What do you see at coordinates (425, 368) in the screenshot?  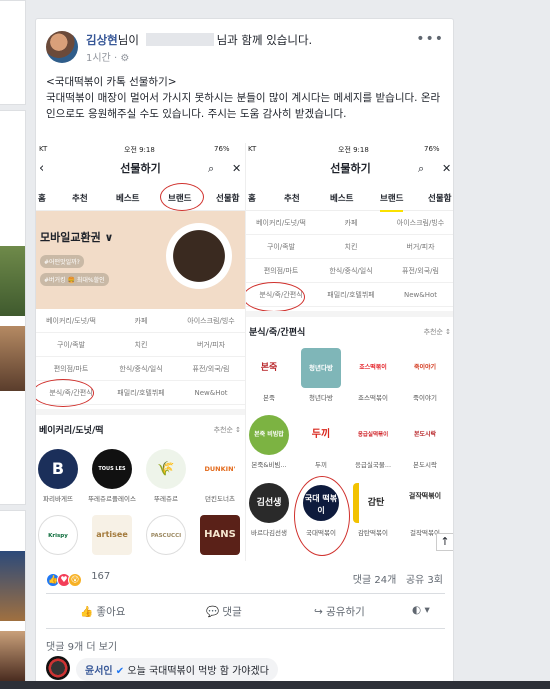 I see `brand-logo: 죽이야기` at bounding box center [425, 368].